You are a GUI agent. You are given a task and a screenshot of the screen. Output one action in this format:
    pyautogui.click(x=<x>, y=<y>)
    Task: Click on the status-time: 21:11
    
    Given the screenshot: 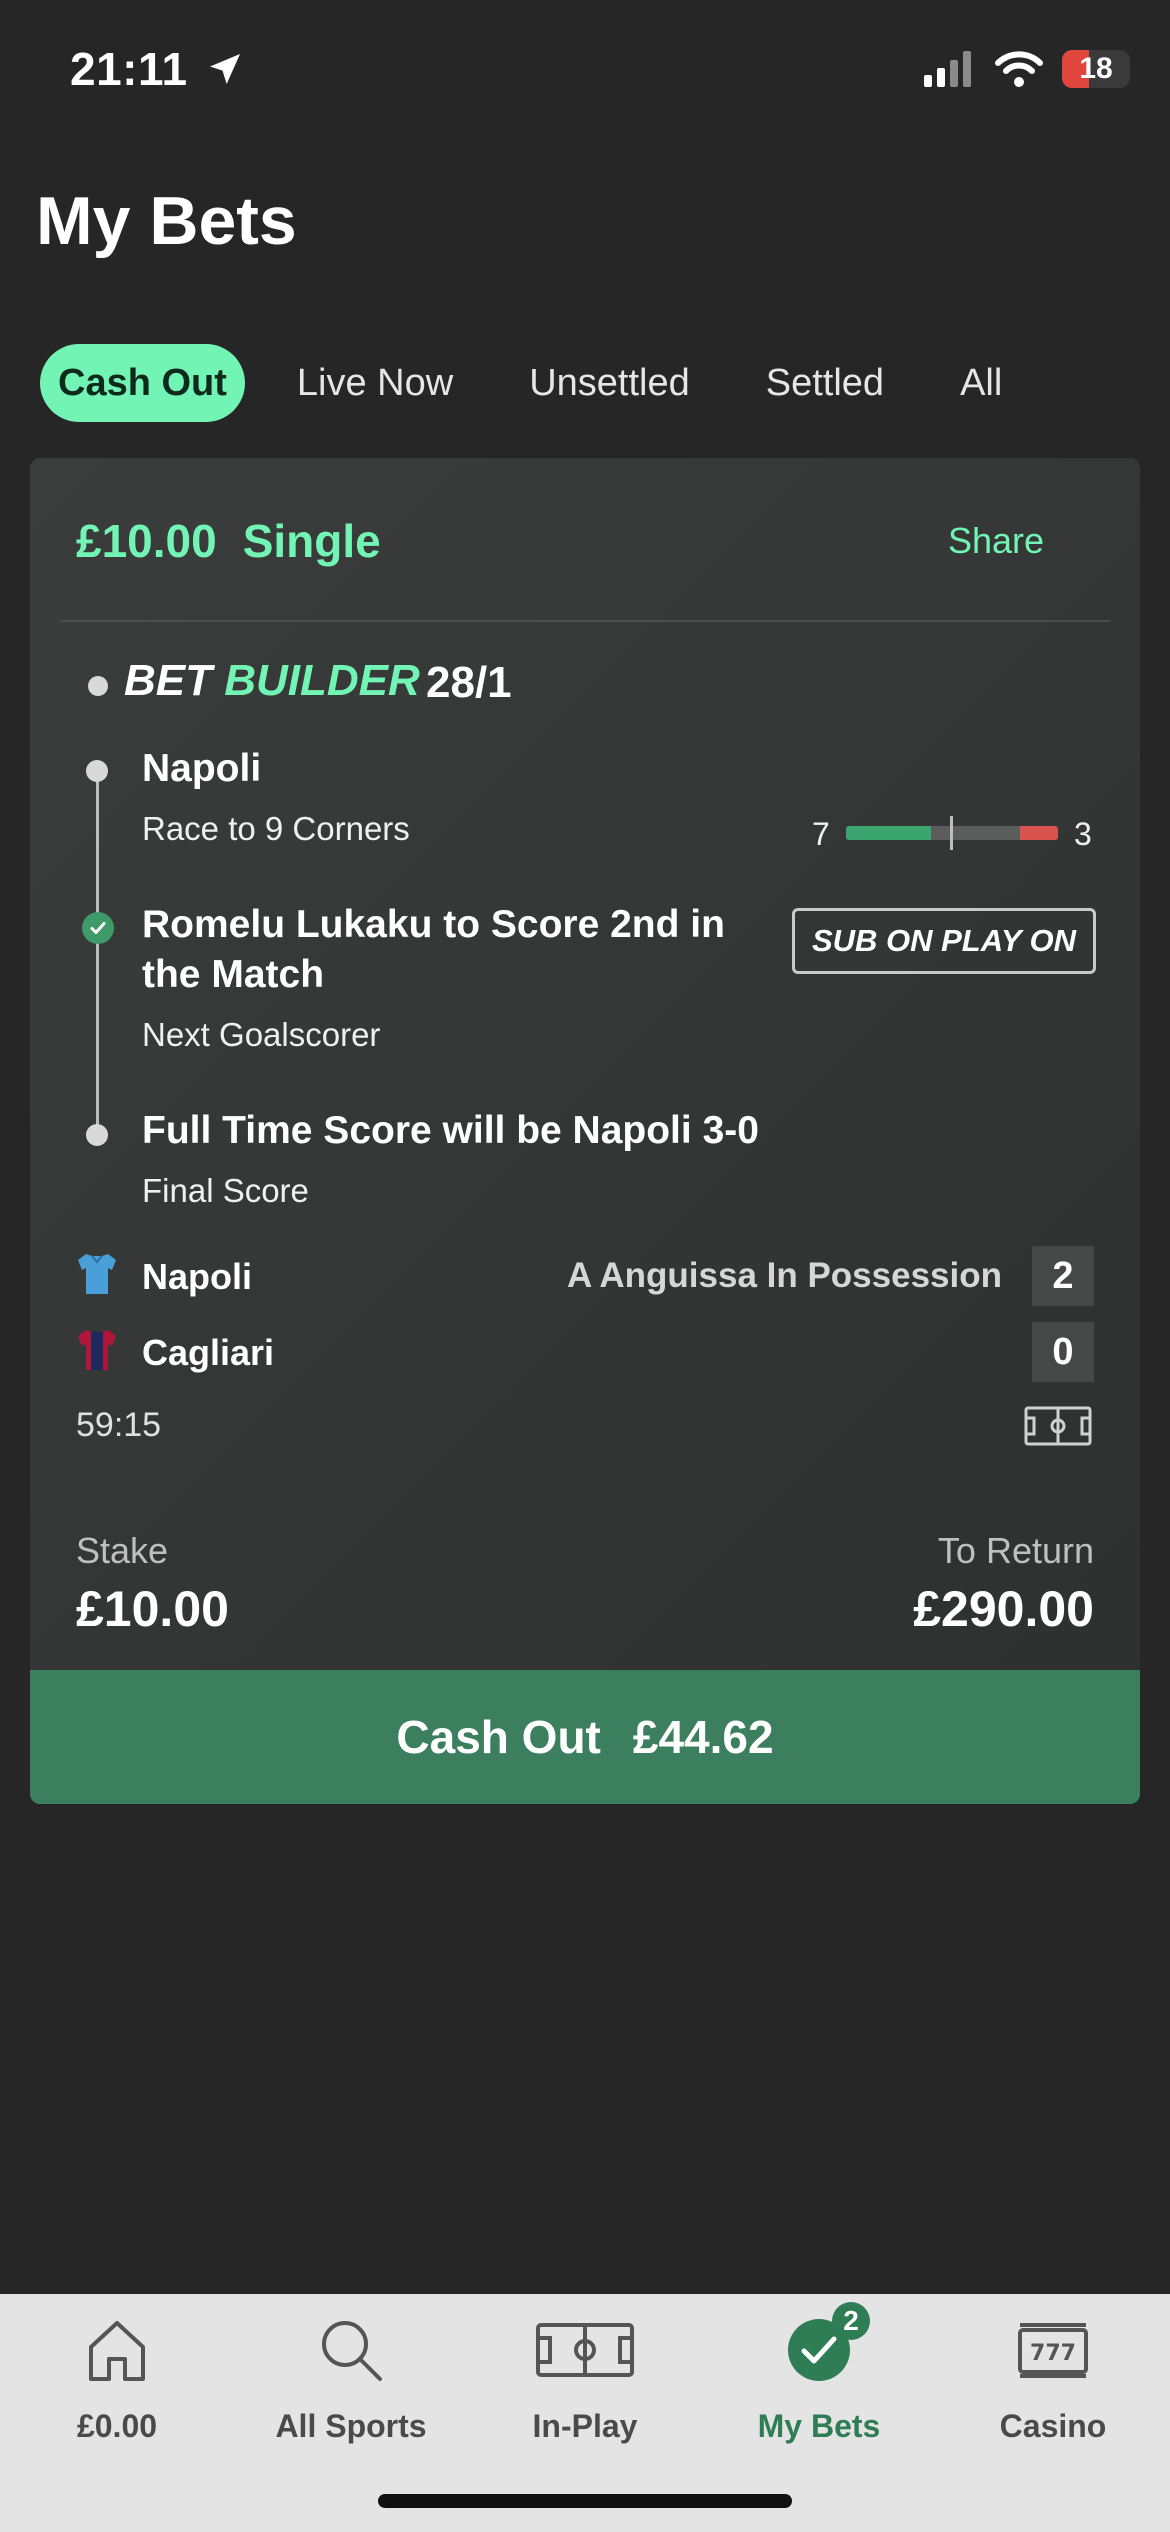 What is the action you would take?
    pyautogui.click(x=157, y=69)
    